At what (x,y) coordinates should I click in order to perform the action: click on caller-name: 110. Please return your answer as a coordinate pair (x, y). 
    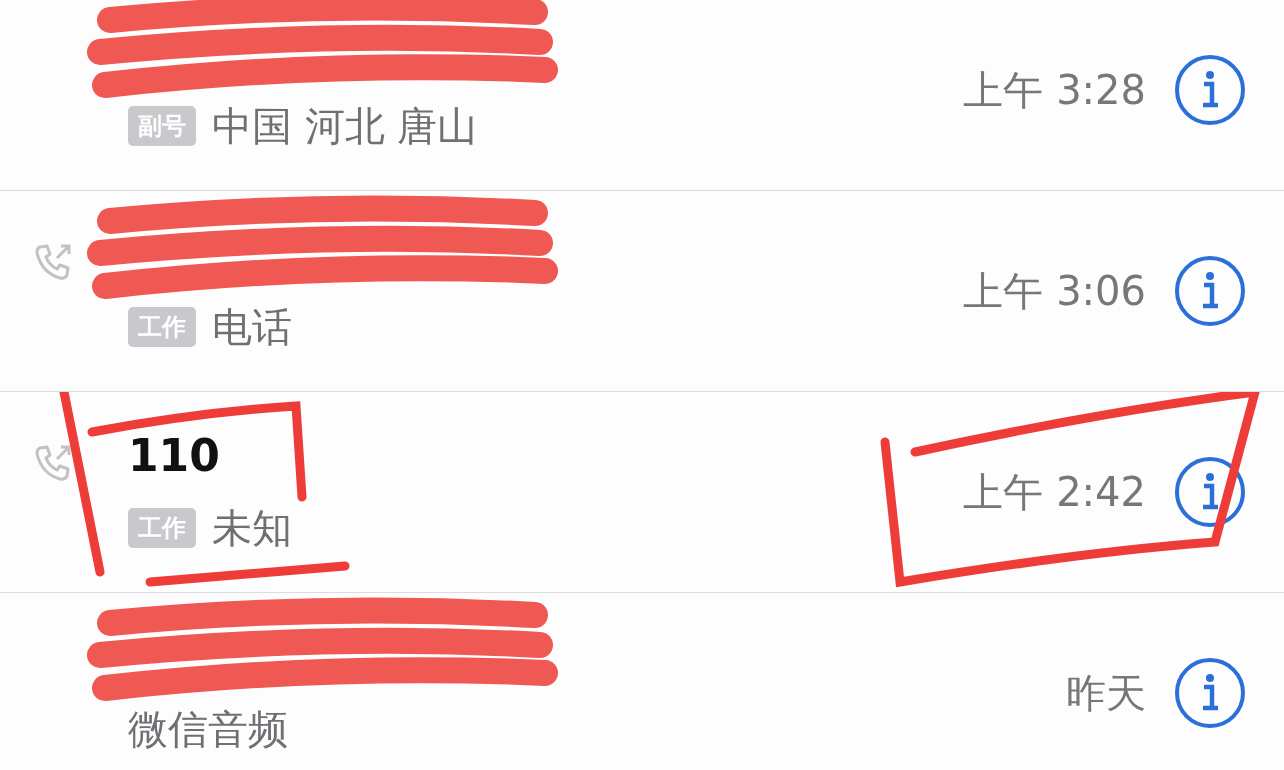
    Looking at the image, I should click on (174, 455).